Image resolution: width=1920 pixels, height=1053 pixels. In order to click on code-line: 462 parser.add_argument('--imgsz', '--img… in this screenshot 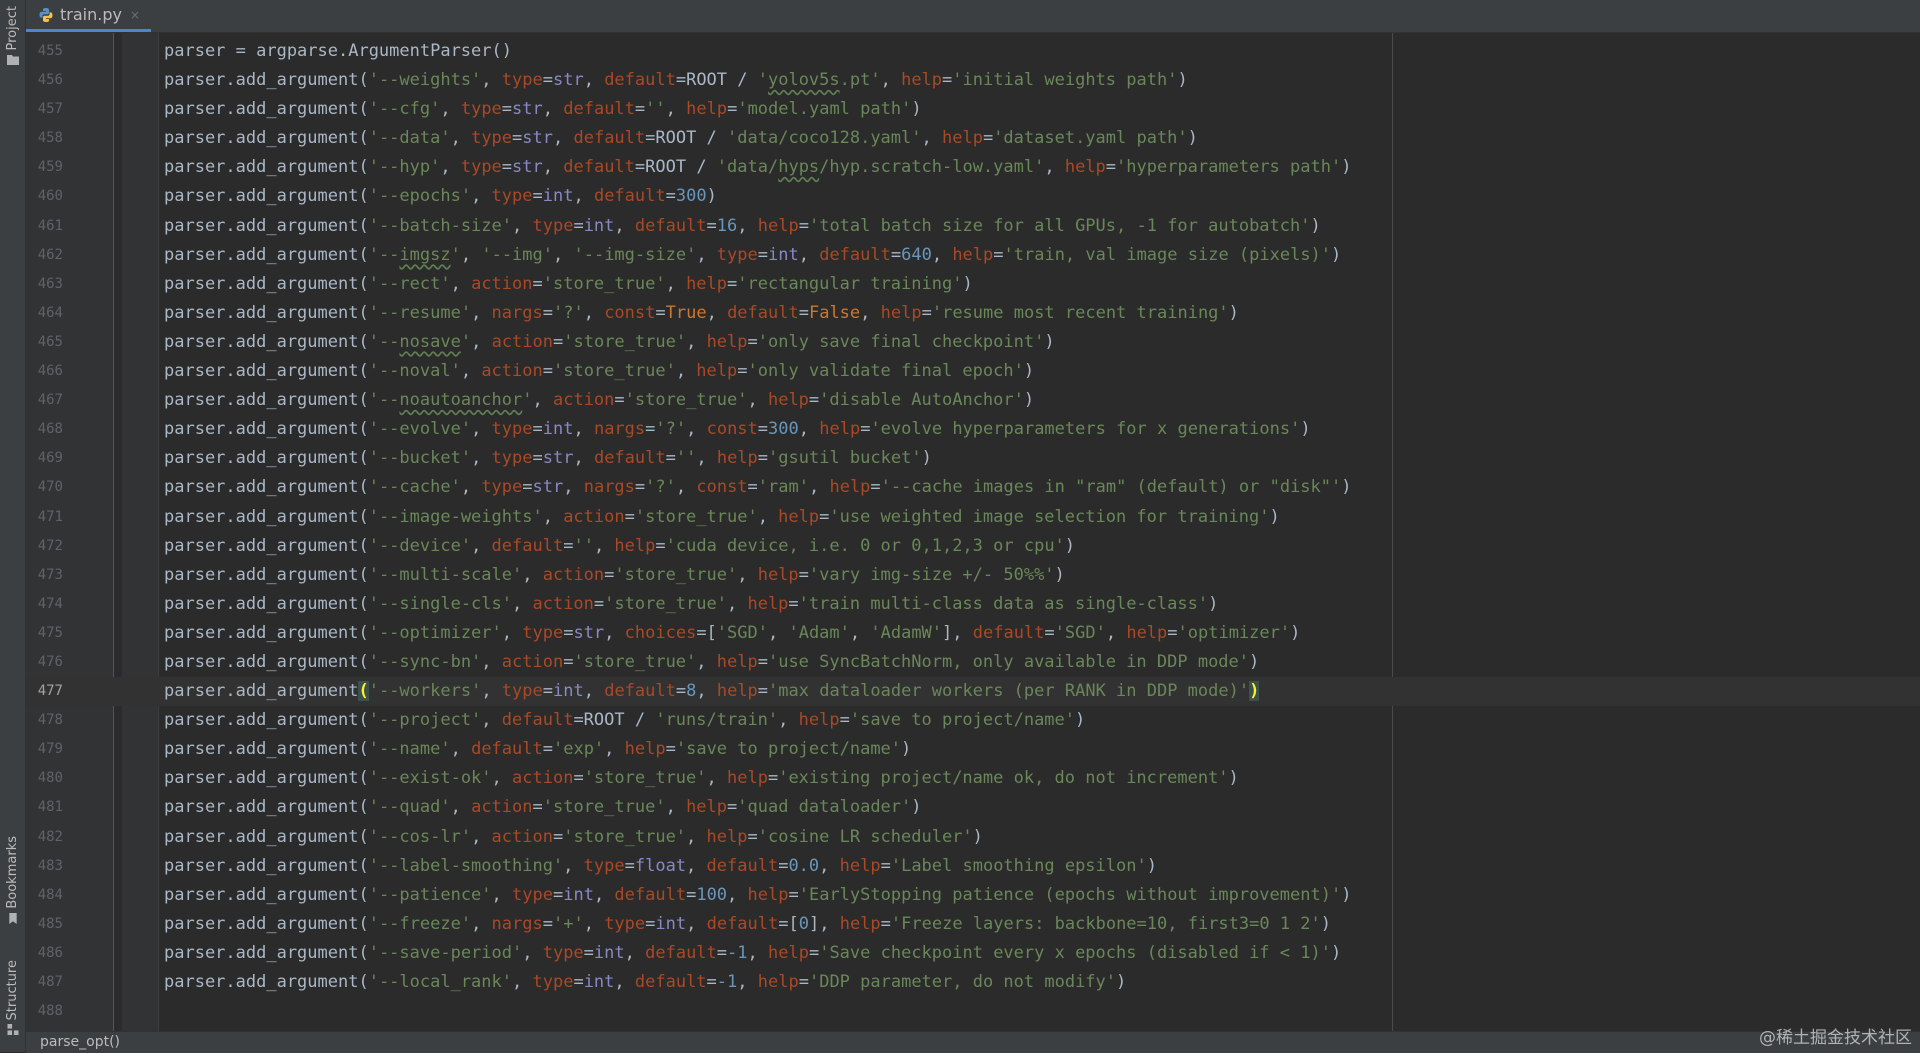, I will do `click(973, 255)`.